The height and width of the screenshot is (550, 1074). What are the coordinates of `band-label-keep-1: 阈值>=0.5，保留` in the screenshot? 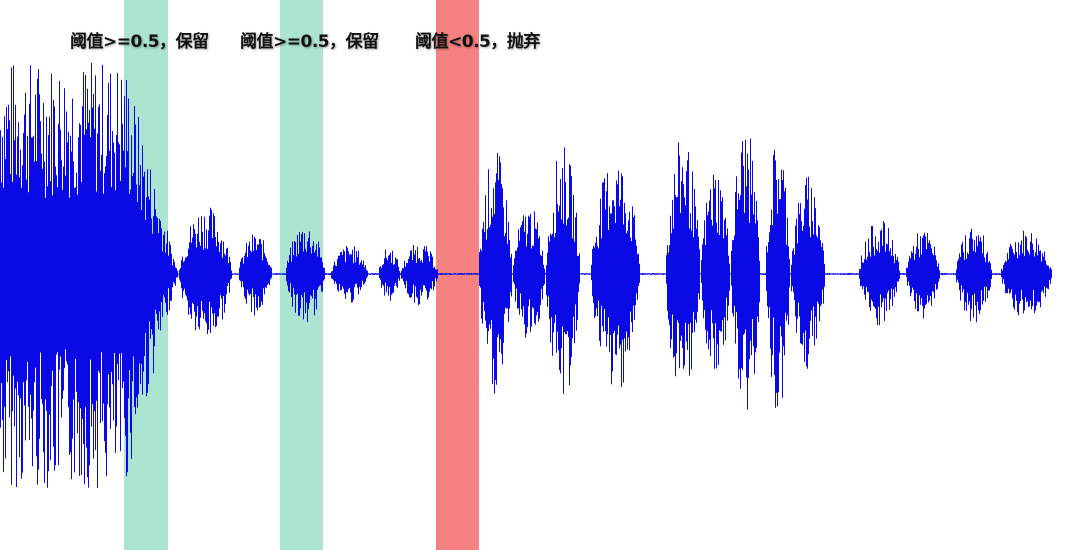 It's located at (139, 42).